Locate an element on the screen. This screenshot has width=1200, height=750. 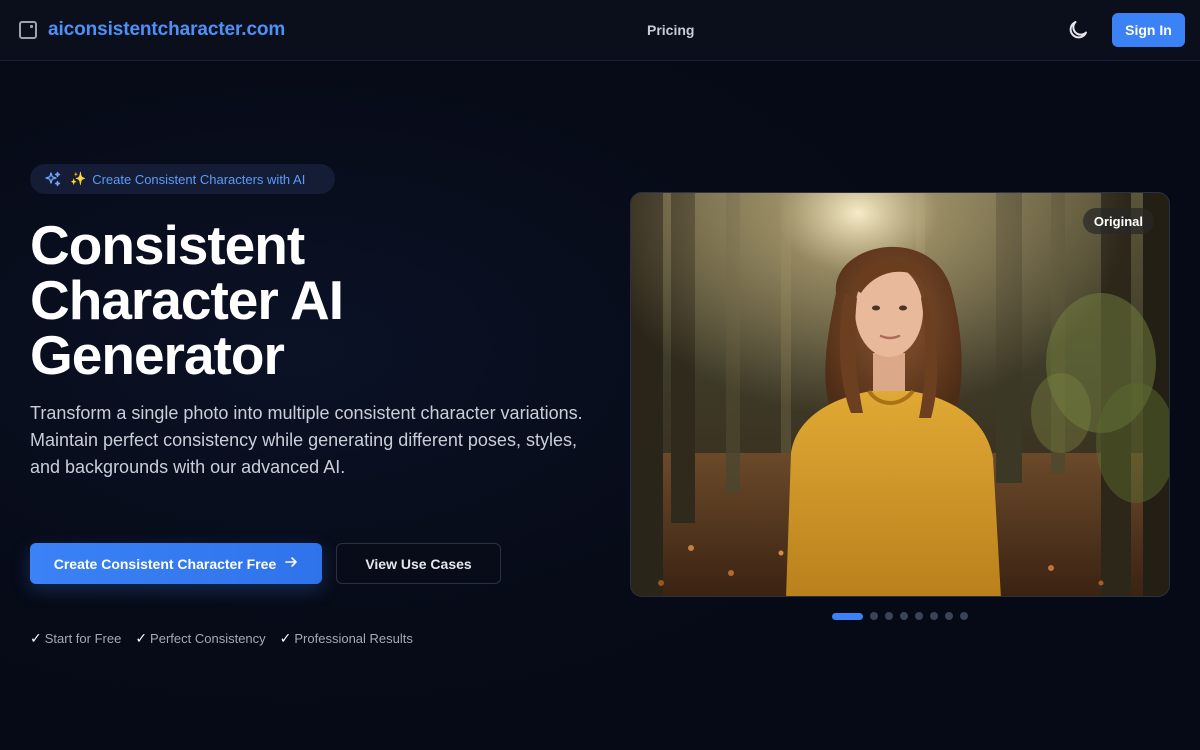
carousel-indicators is located at coordinates (900, 616).